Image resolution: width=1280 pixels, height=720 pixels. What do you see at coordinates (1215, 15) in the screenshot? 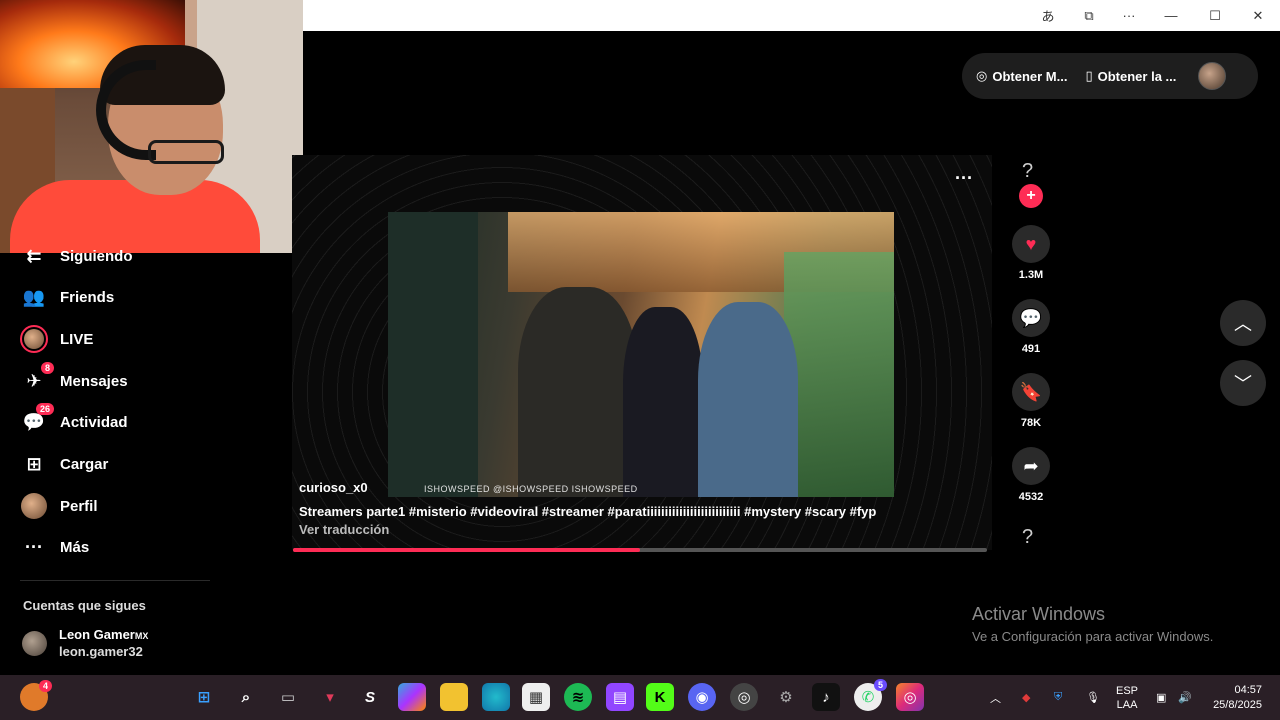
I see `maximize-icon: ☐` at bounding box center [1215, 15].